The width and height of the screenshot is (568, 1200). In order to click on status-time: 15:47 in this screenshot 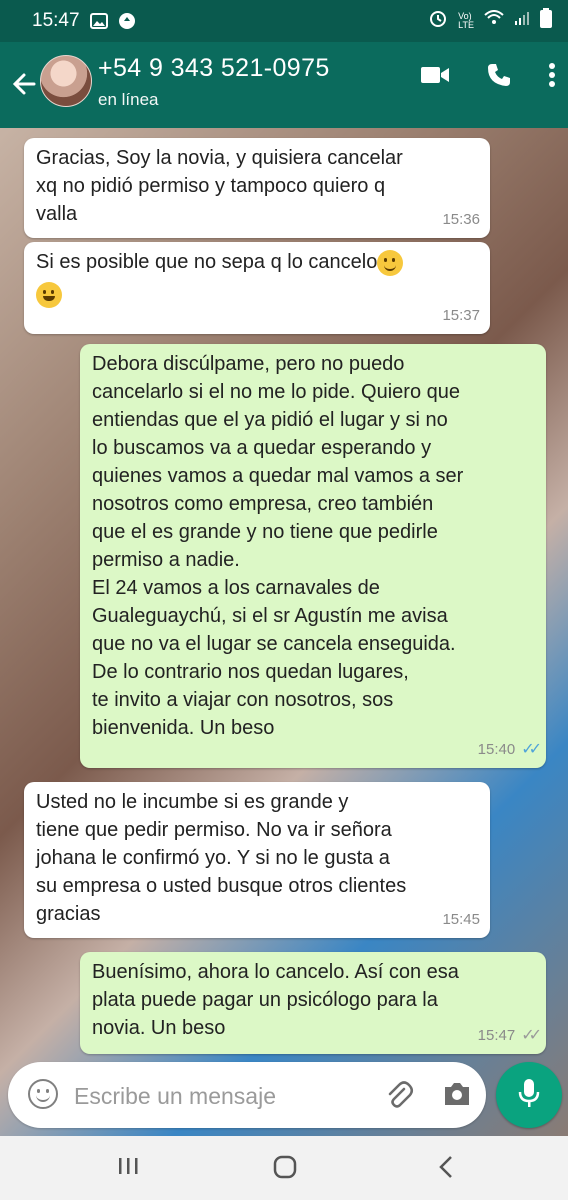, I will do `click(56, 20)`.